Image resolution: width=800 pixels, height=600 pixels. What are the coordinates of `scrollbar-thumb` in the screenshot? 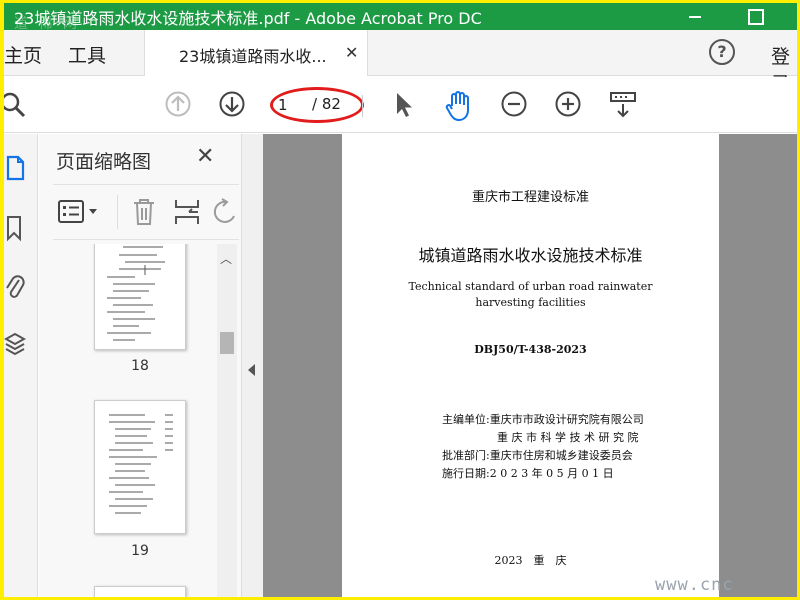 It's located at (227, 343).